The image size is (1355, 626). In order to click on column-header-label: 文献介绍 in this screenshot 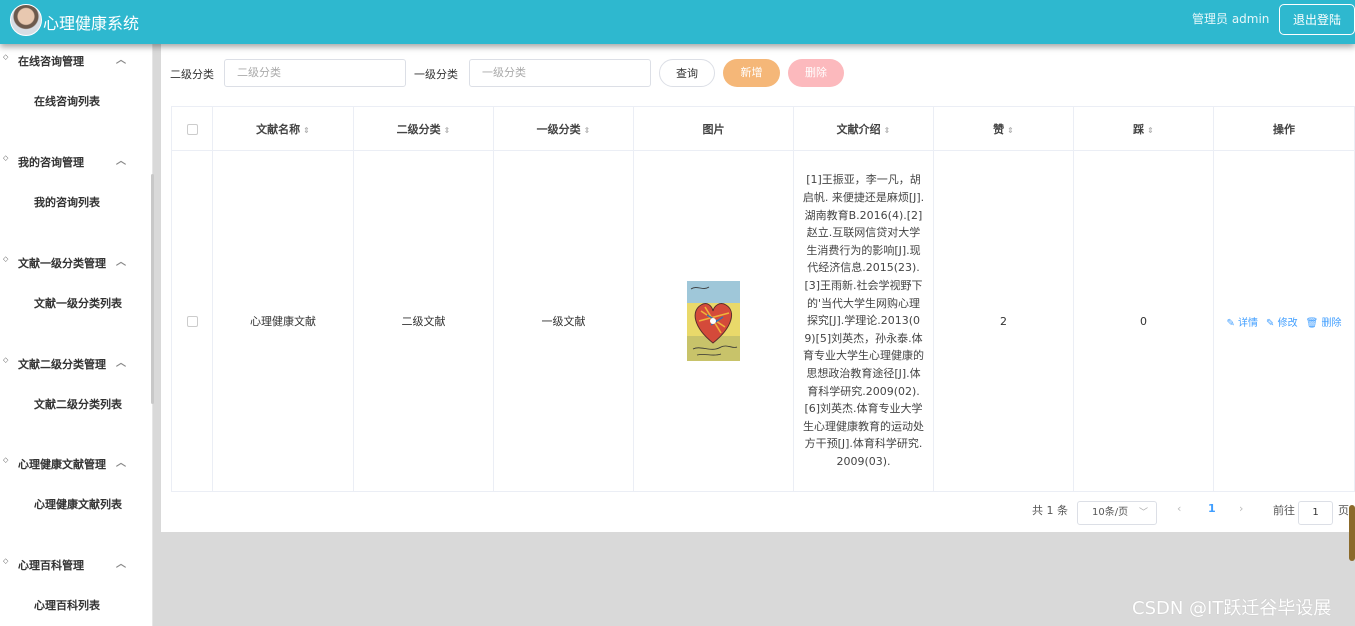, I will do `click(858, 129)`.